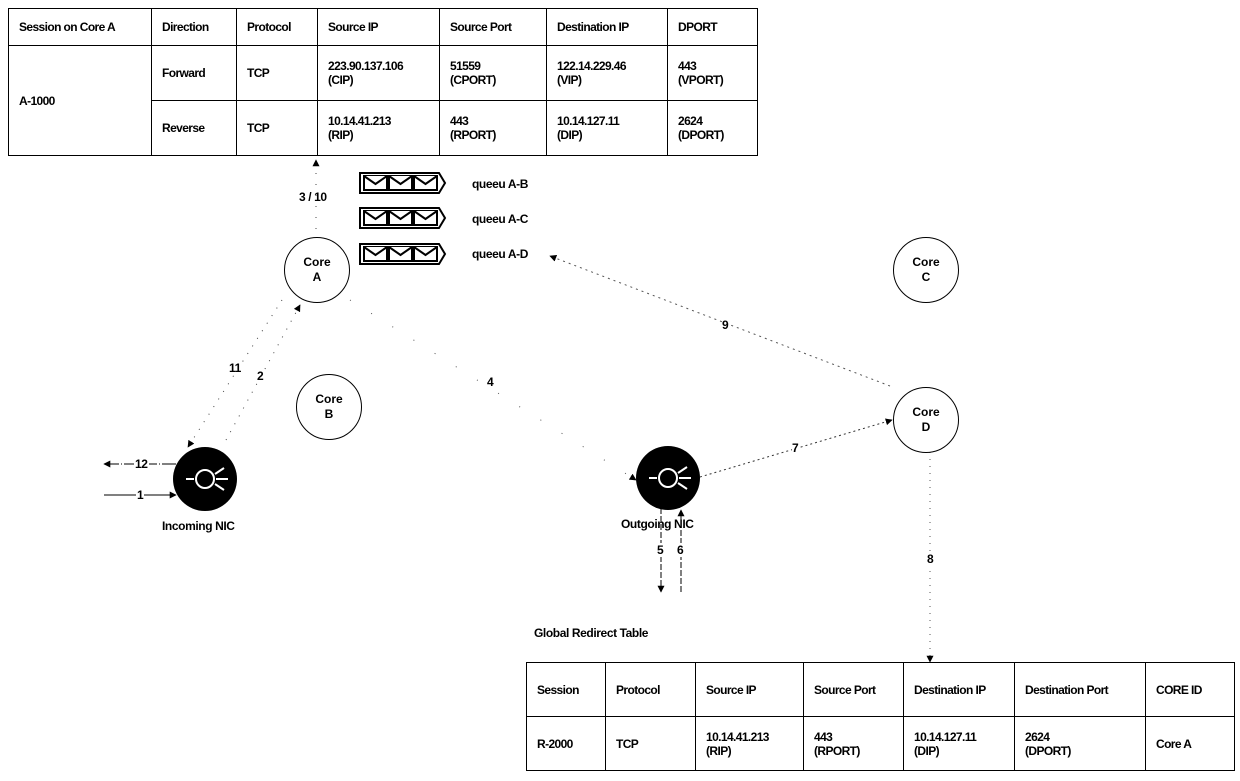  What do you see at coordinates (260, 376) in the screenshot?
I see `step-2-label: 2` at bounding box center [260, 376].